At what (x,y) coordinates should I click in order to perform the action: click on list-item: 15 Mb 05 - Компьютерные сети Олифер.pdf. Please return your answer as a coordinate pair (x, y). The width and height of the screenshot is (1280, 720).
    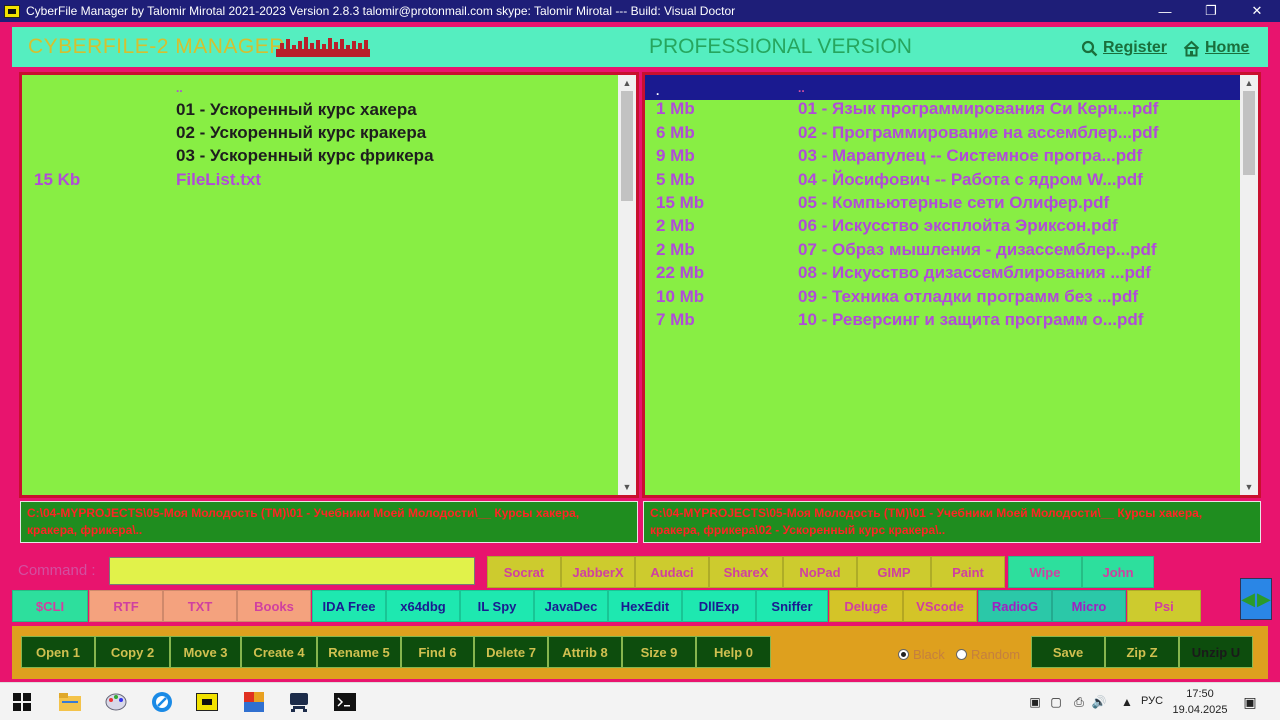
    Looking at the image, I should click on (943, 204).